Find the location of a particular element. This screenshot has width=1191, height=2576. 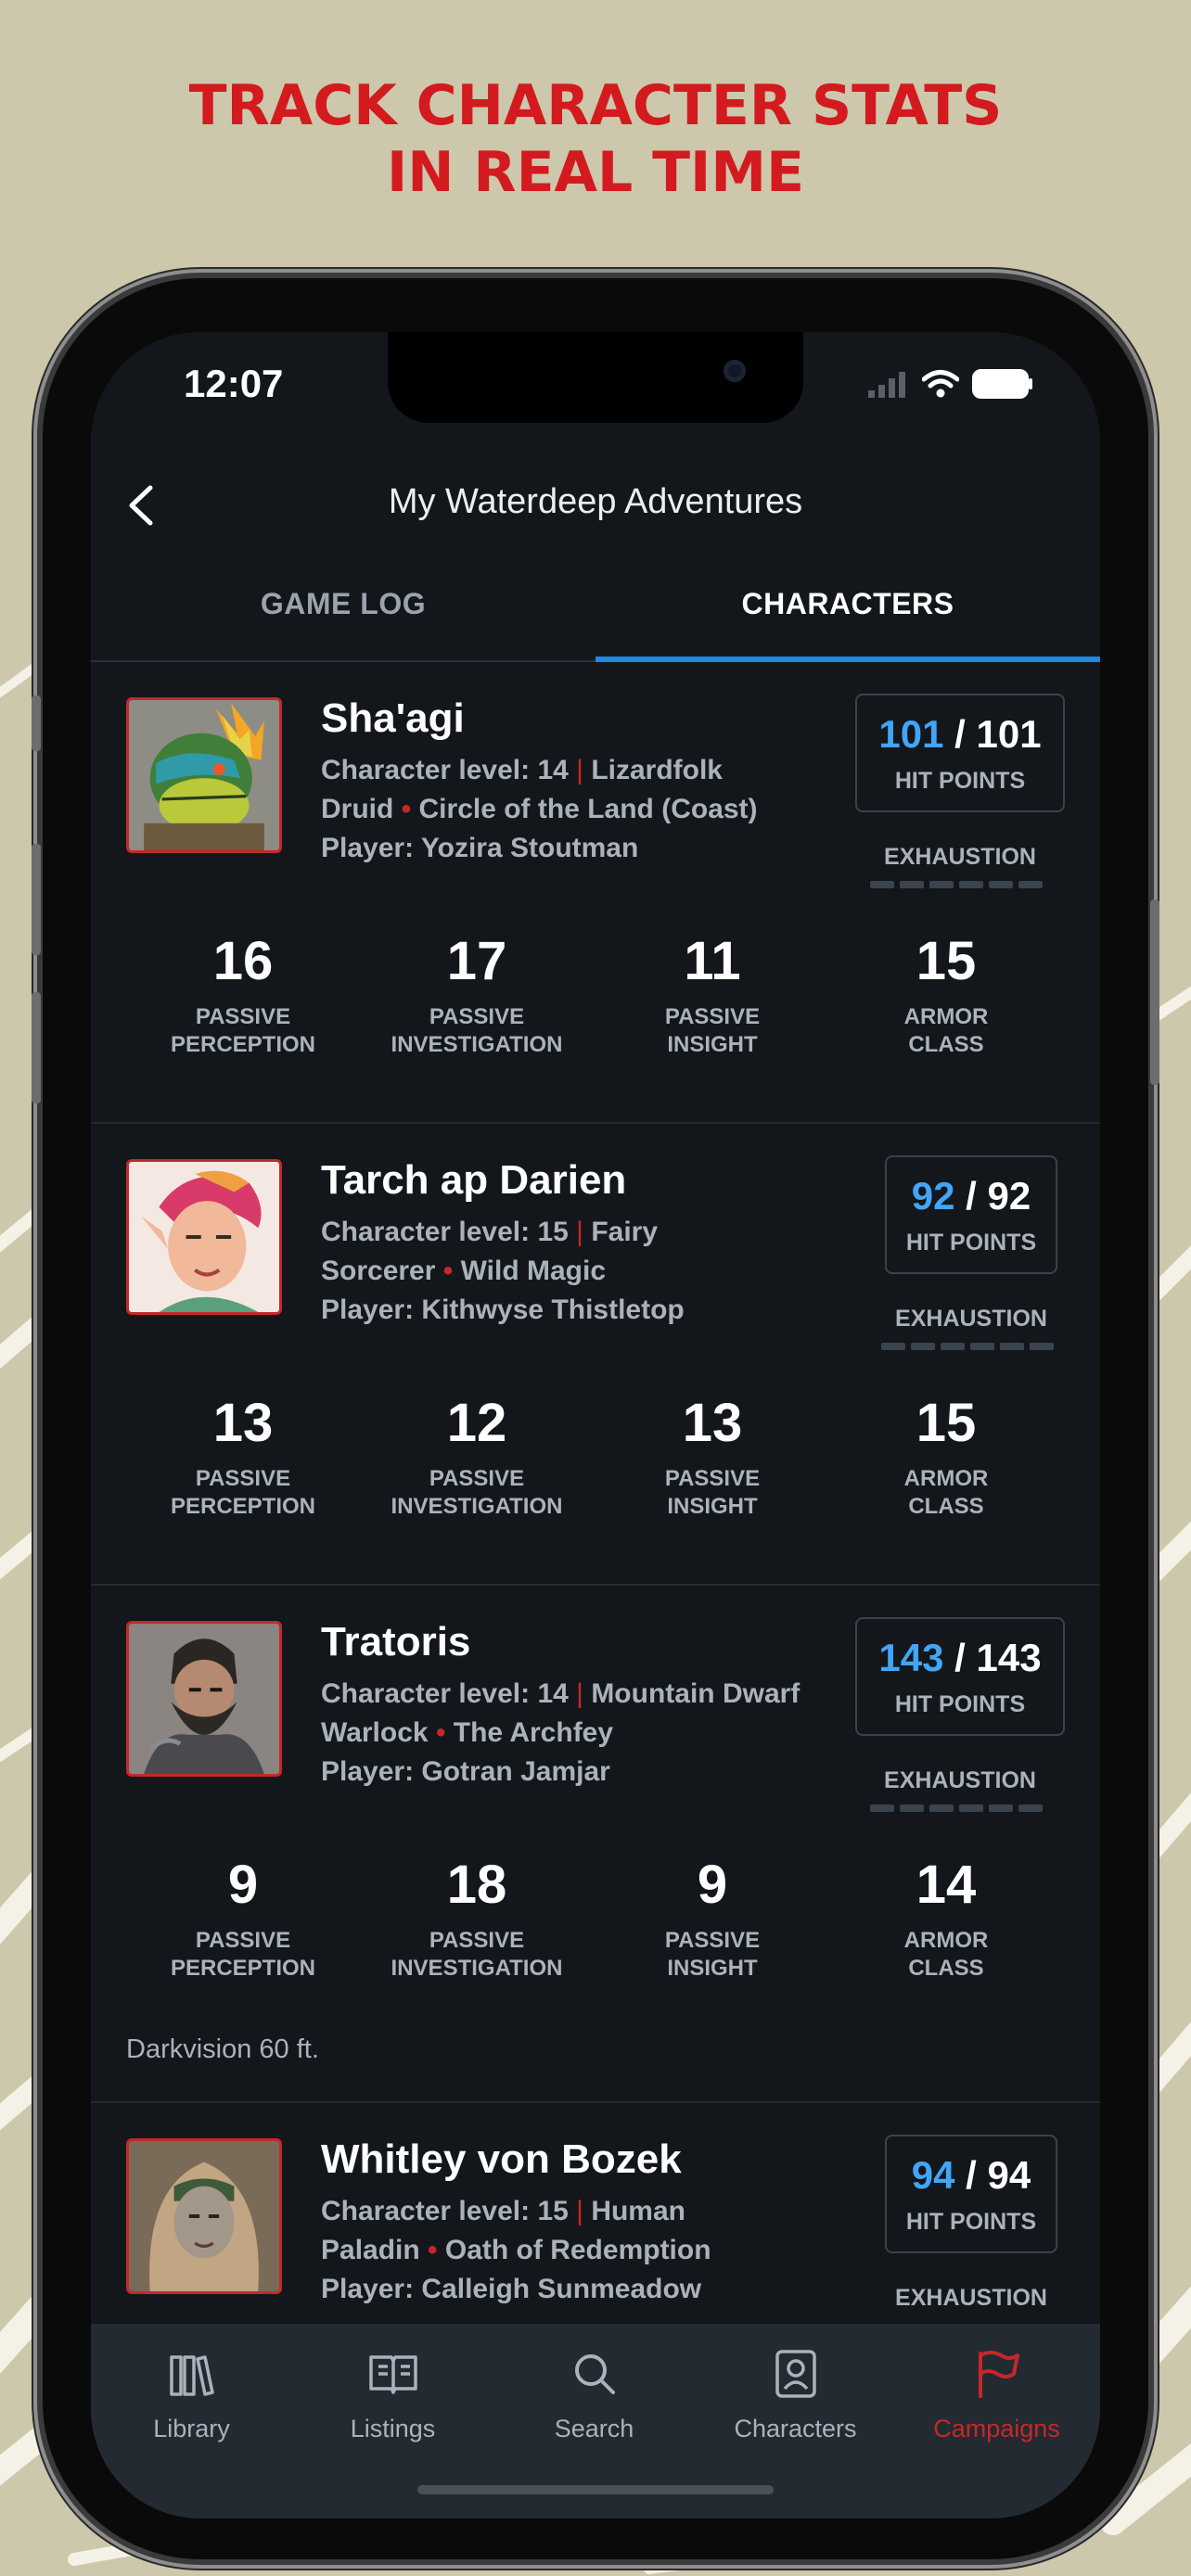

character-player: Player: Yozira Stoutman is located at coordinates (480, 848).